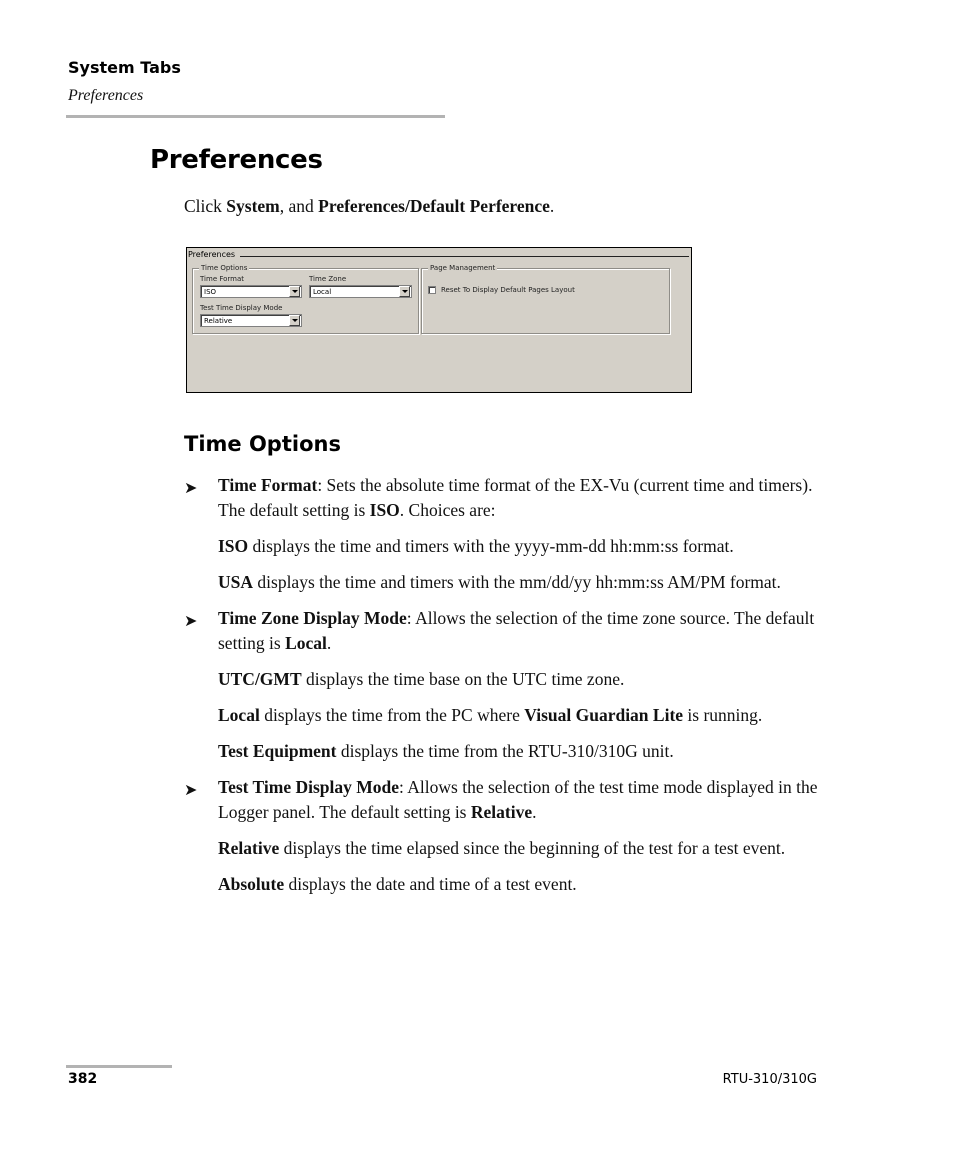  Describe the element at coordinates (241, 308) in the screenshot. I see `test-time-mode-label: Test Time Display Mode` at that location.